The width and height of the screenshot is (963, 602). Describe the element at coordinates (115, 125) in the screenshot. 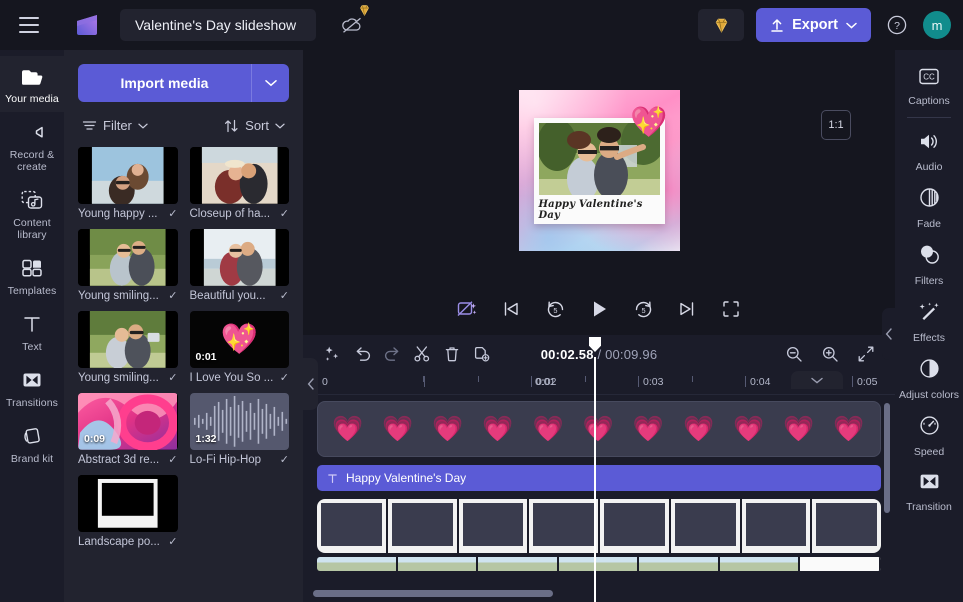

I see `filter-button: Filter` at that location.